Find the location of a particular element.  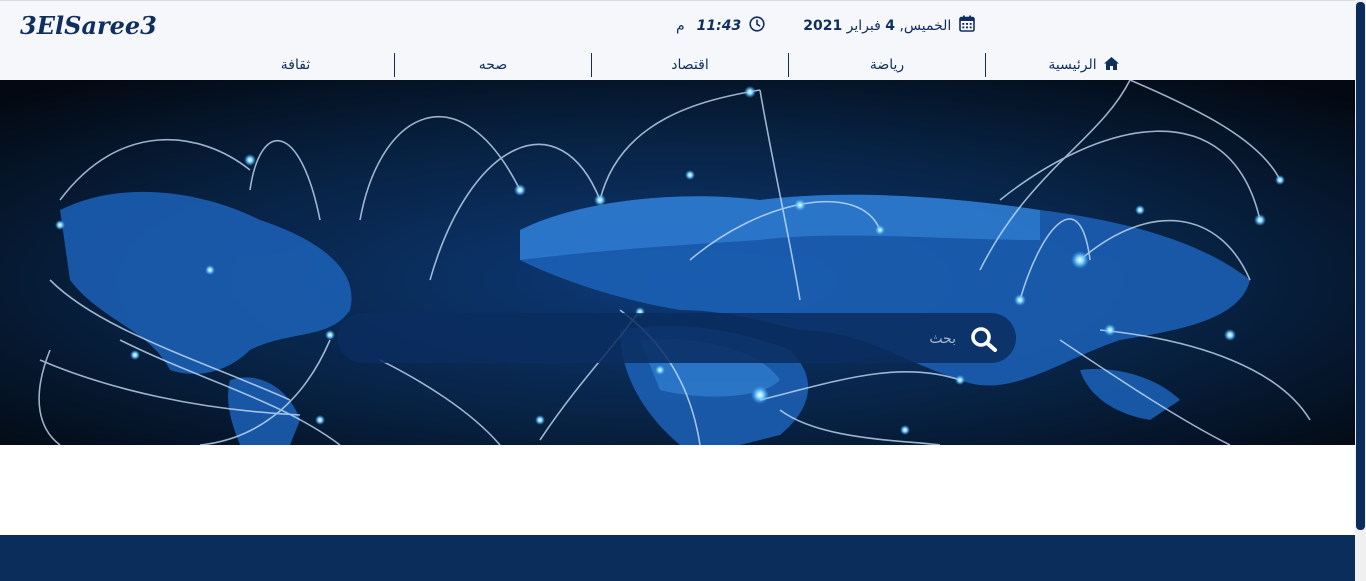

nav-item-culture: ثقافة is located at coordinates (295, 65).